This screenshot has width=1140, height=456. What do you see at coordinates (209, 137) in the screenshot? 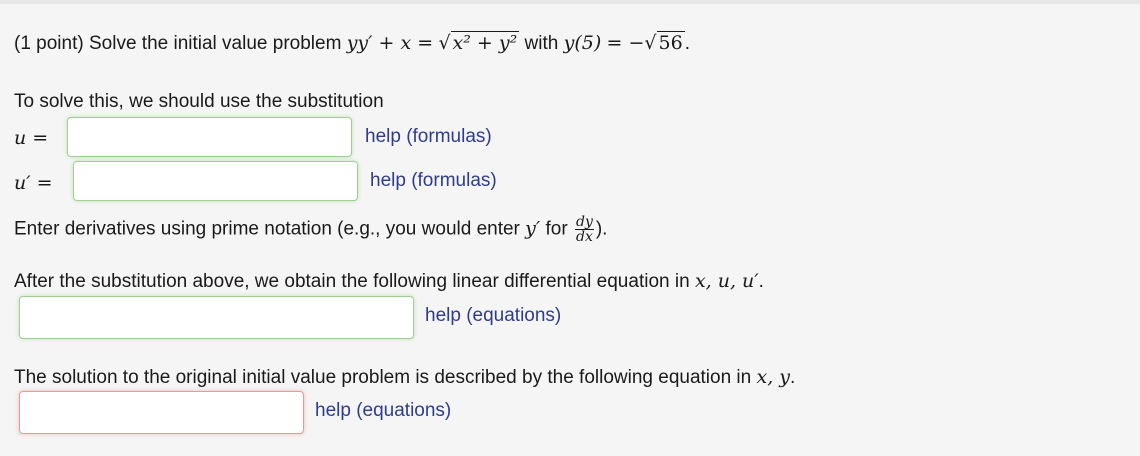
I see `u-answer-field` at bounding box center [209, 137].